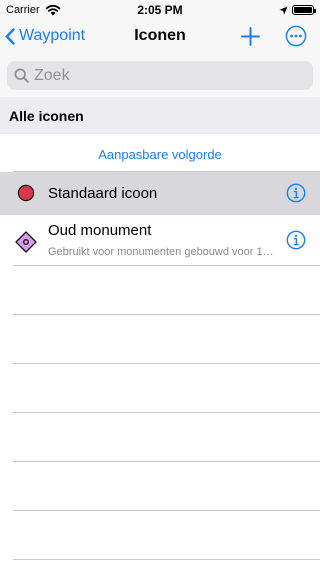 This screenshot has width=320, height=568. Describe the element at coordinates (26, 193) in the screenshot. I see `red-circle-icon` at that location.